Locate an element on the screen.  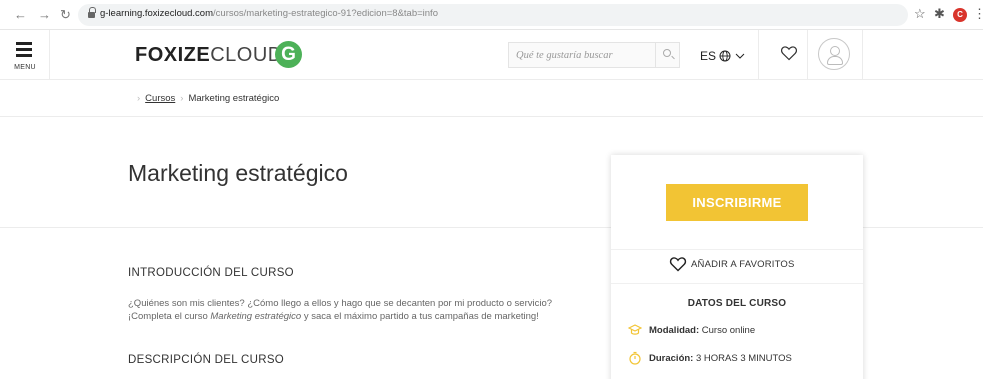
search-button is located at coordinates (667, 55).